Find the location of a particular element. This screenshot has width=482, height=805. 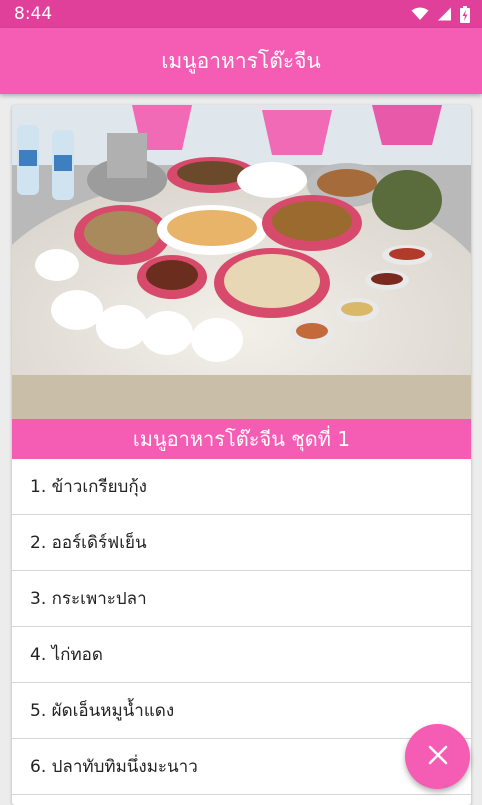

list-item: 4. ไก่ทอด is located at coordinates (241, 655).